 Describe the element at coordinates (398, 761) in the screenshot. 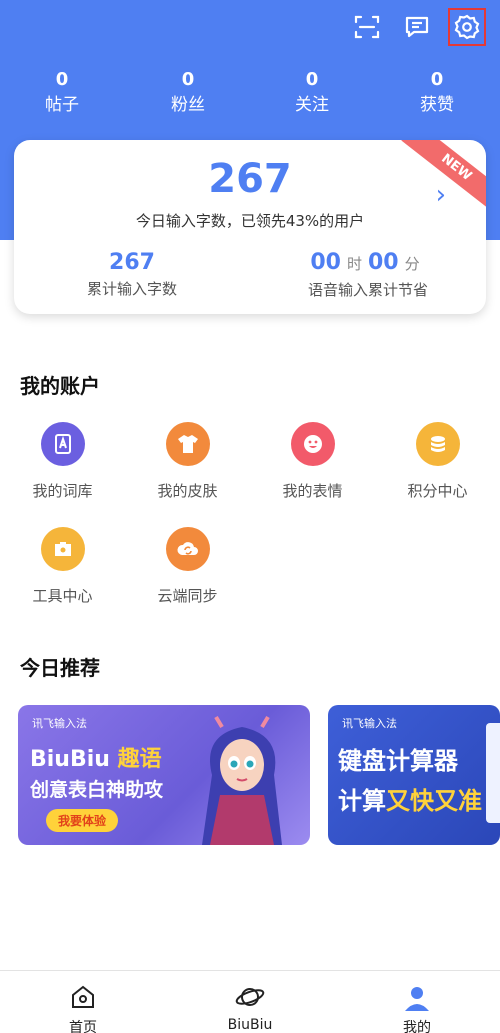

I see `banner-title: 键盘计算器` at that location.